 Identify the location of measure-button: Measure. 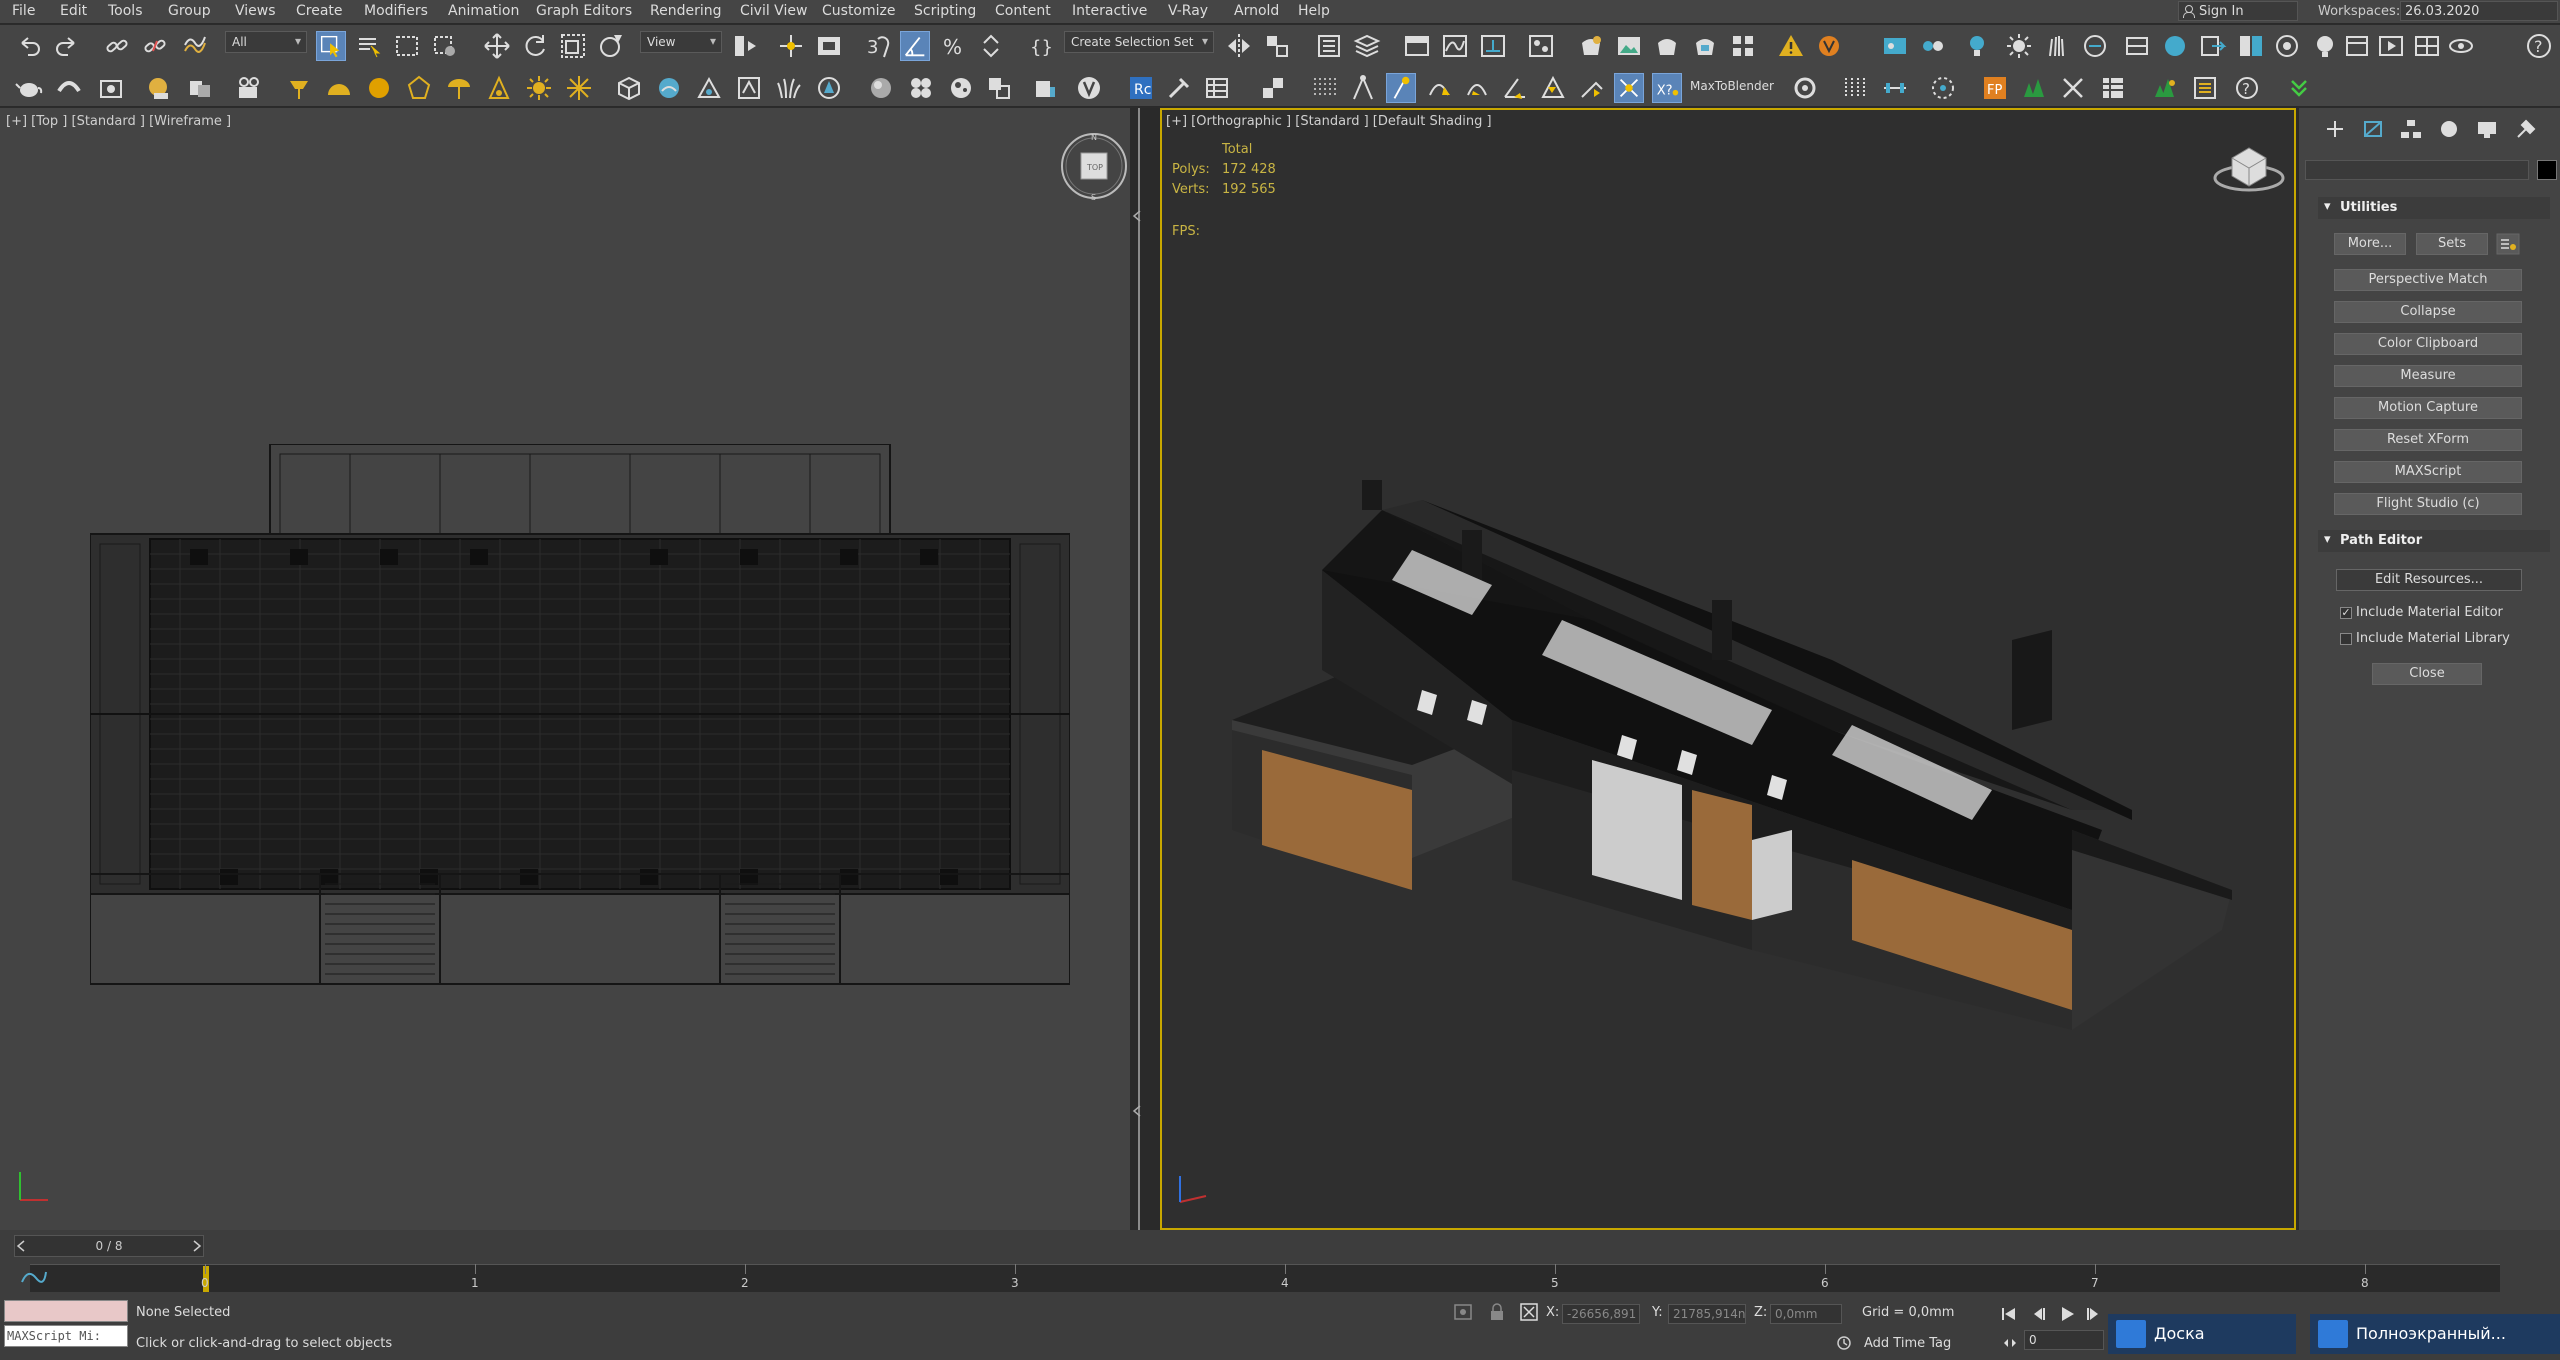
(2428, 376).